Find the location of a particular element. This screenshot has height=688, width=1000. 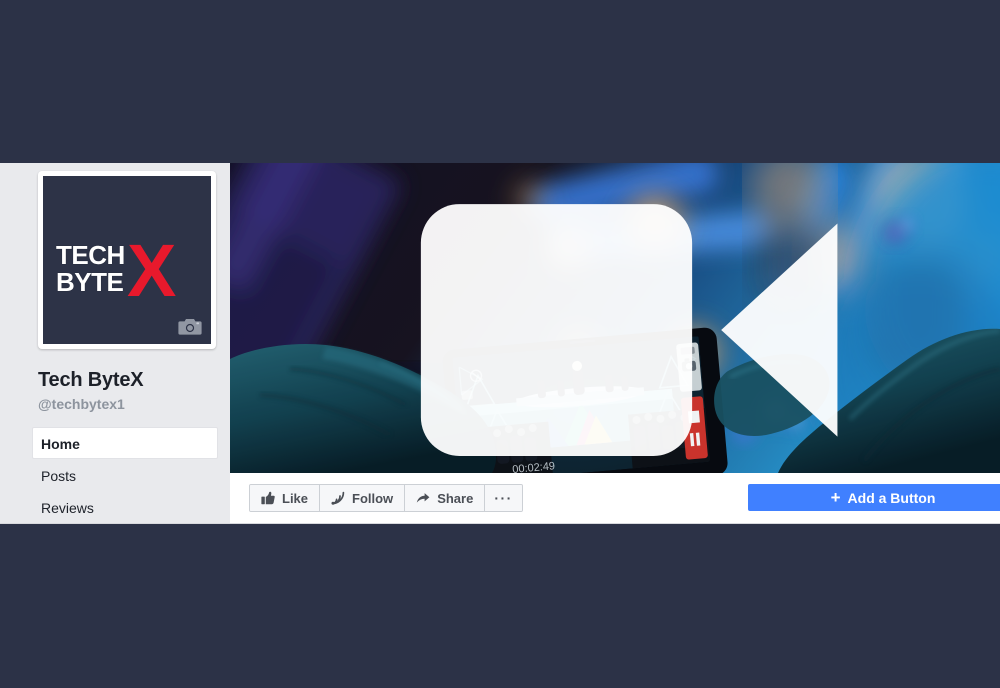

share-button-label: Share is located at coordinates (455, 498).